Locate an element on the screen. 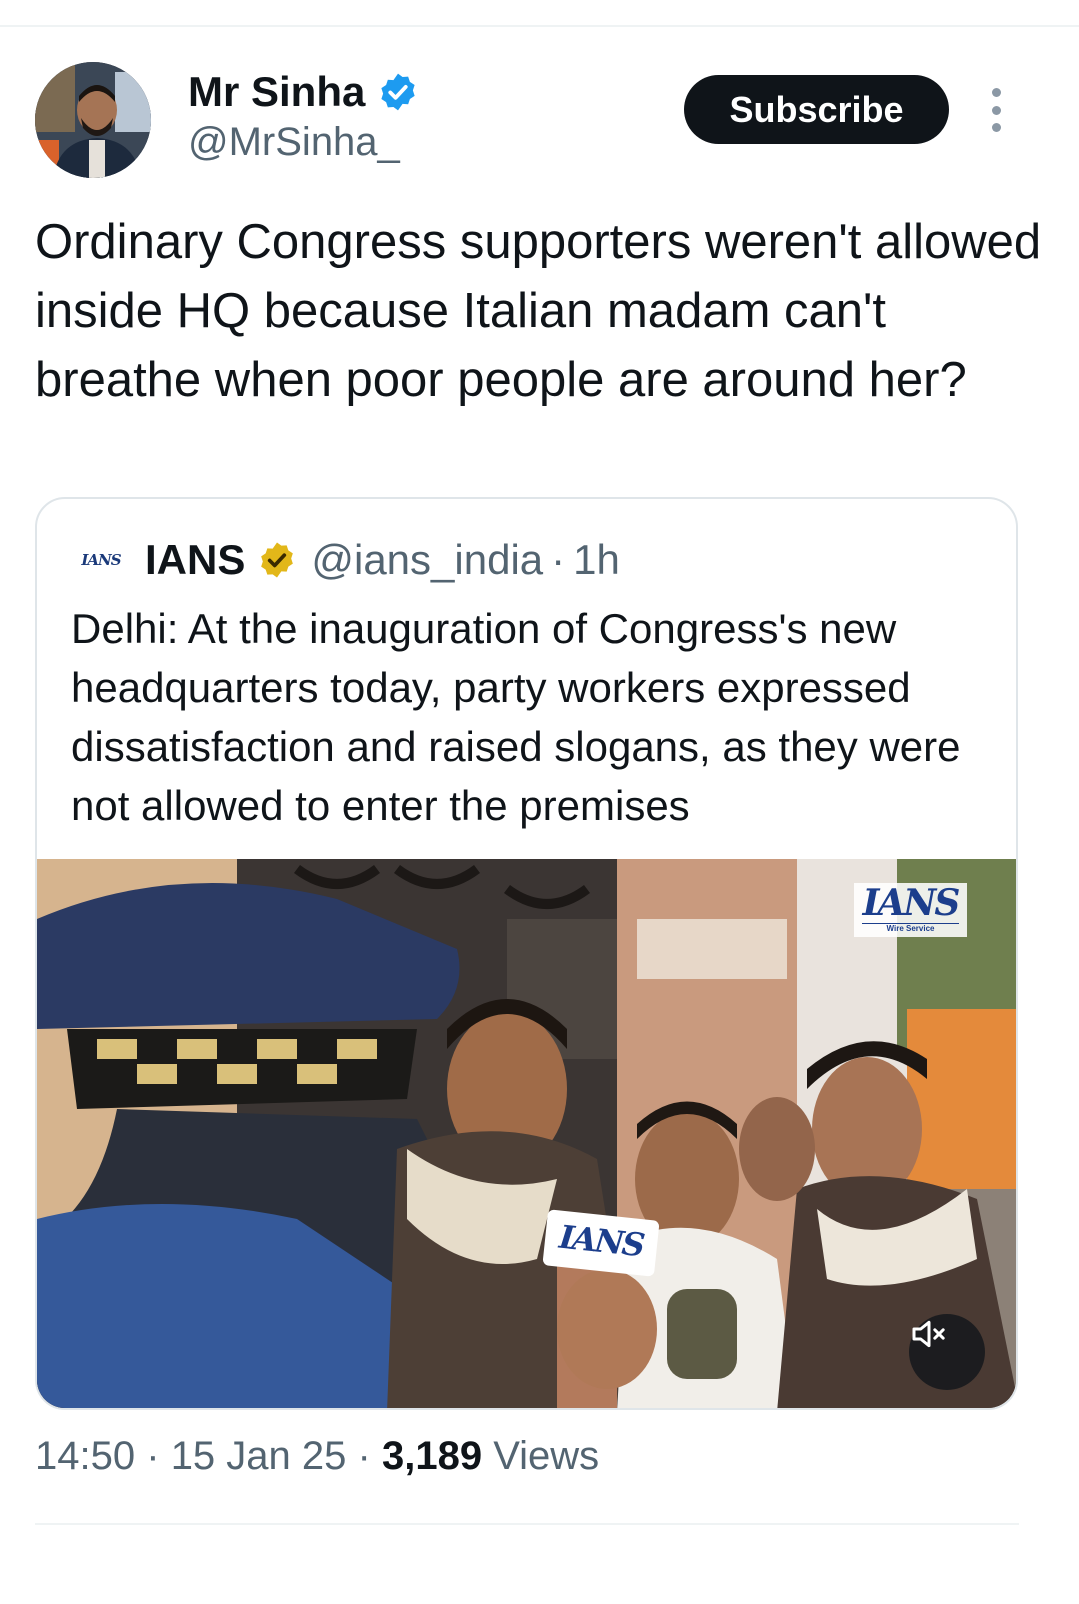 Image resolution: width=1079 pixels, height=1604 pixels. ians-watermark: IANS Wire Service is located at coordinates (910, 910).